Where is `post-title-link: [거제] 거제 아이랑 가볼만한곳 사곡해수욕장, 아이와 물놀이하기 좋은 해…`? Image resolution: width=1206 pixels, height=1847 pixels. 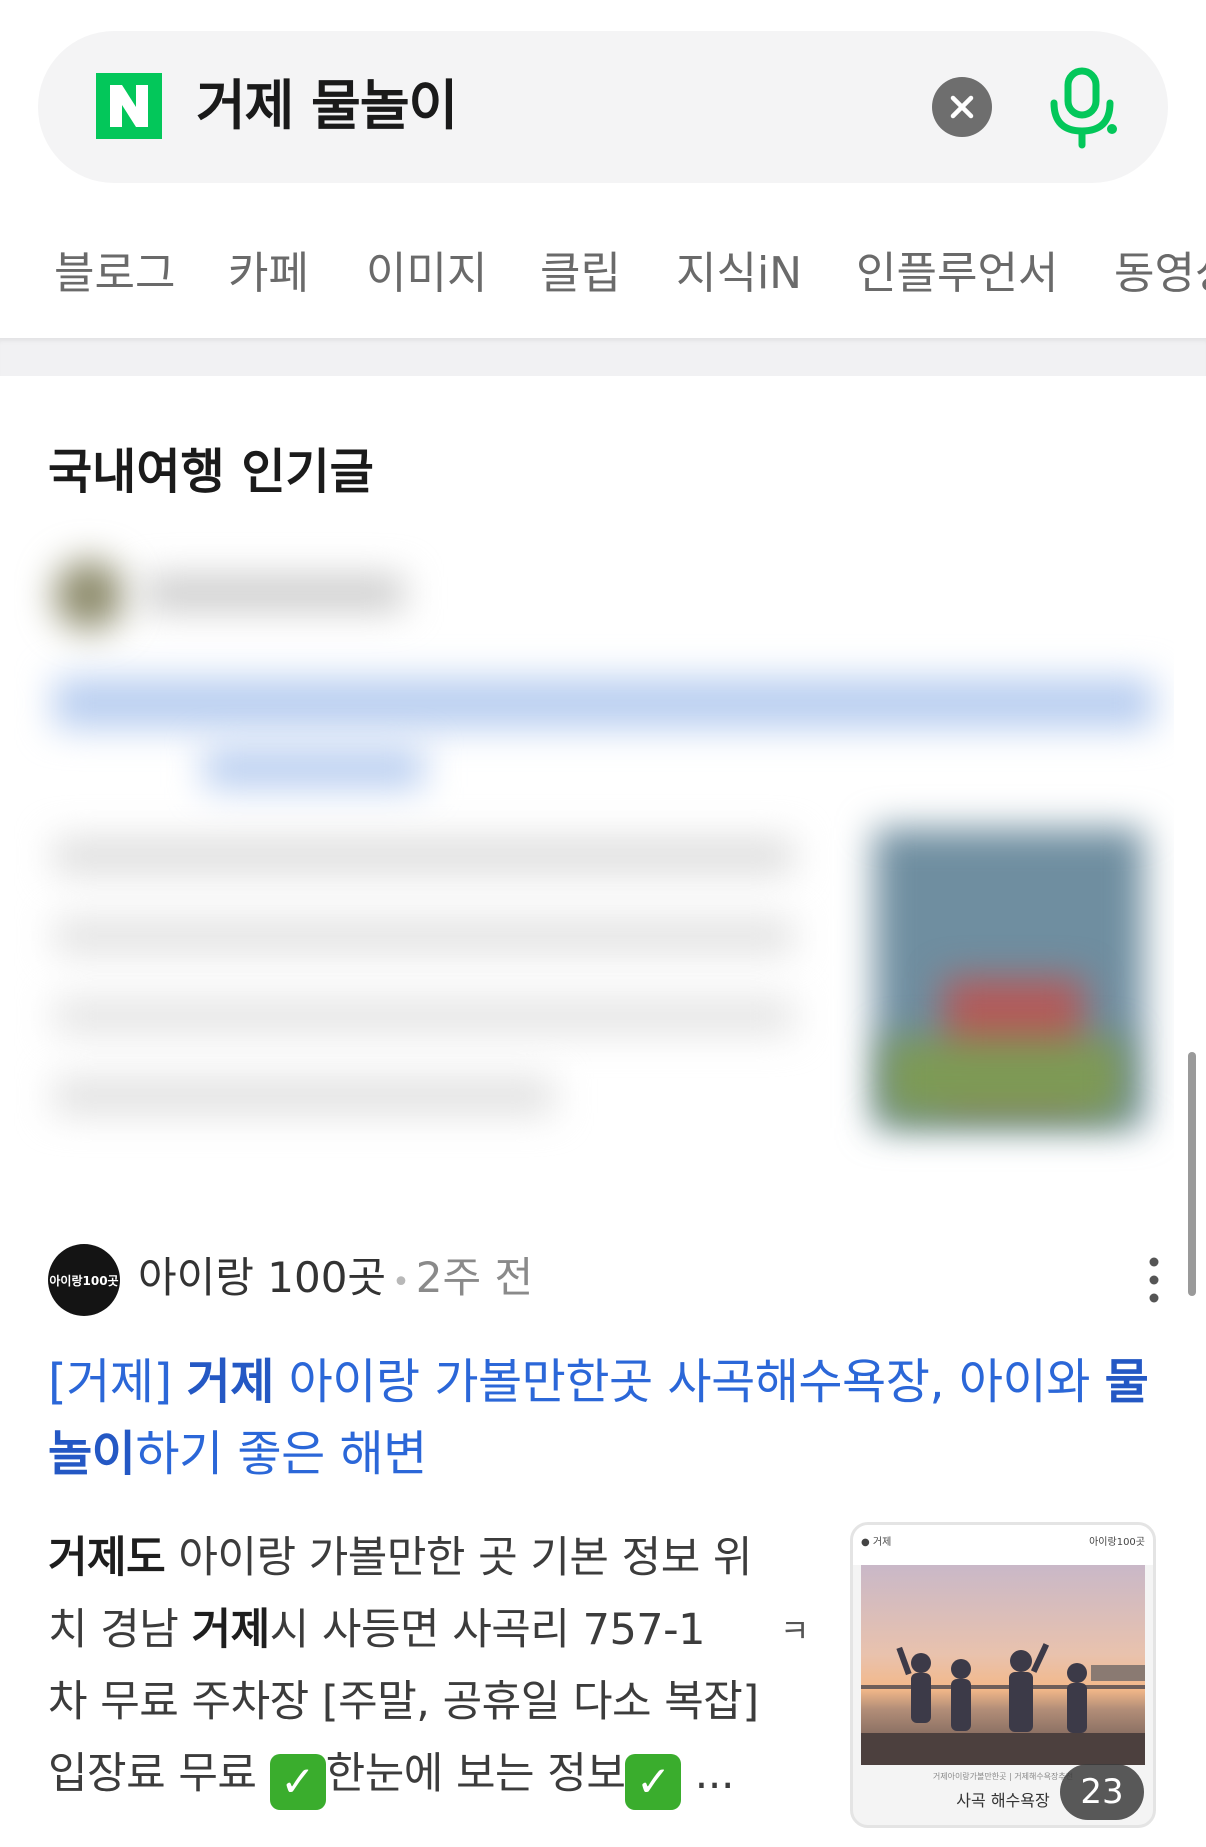
post-title-link: [거제] 거제 아이랑 가볼만한곳 사곡해수욕장, 아이와 물놀이하기 좋은 해… is located at coordinates (608, 1418).